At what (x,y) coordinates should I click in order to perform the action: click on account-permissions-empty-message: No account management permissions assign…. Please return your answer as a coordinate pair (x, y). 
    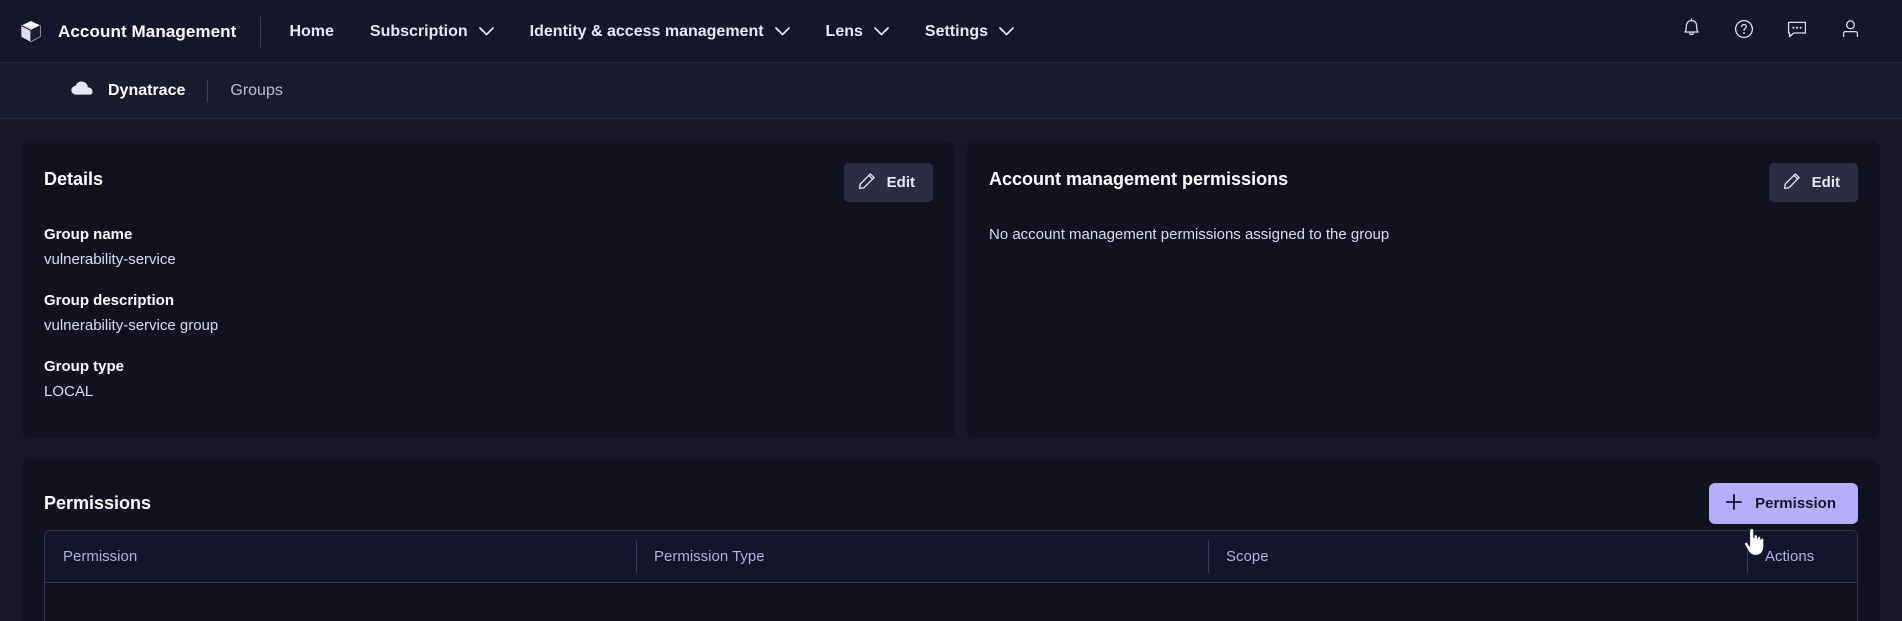
    Looking at the image, I should click on (1189, 234).